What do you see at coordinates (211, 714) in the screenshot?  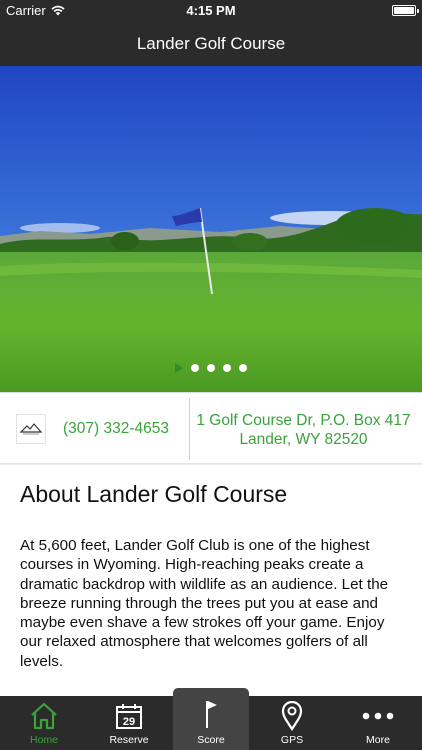 I see `flag-icon` at bounding box center [211, 714].